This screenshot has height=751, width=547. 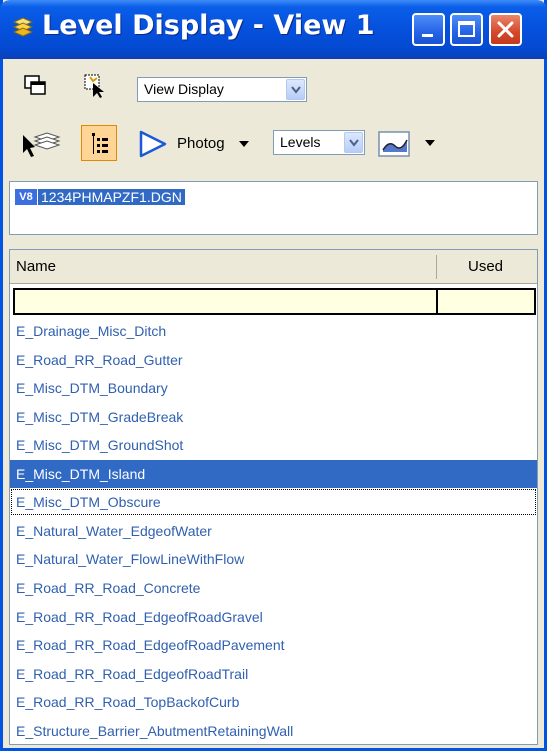 I want to click on tree-view-icon, so click(x=100, y=143).